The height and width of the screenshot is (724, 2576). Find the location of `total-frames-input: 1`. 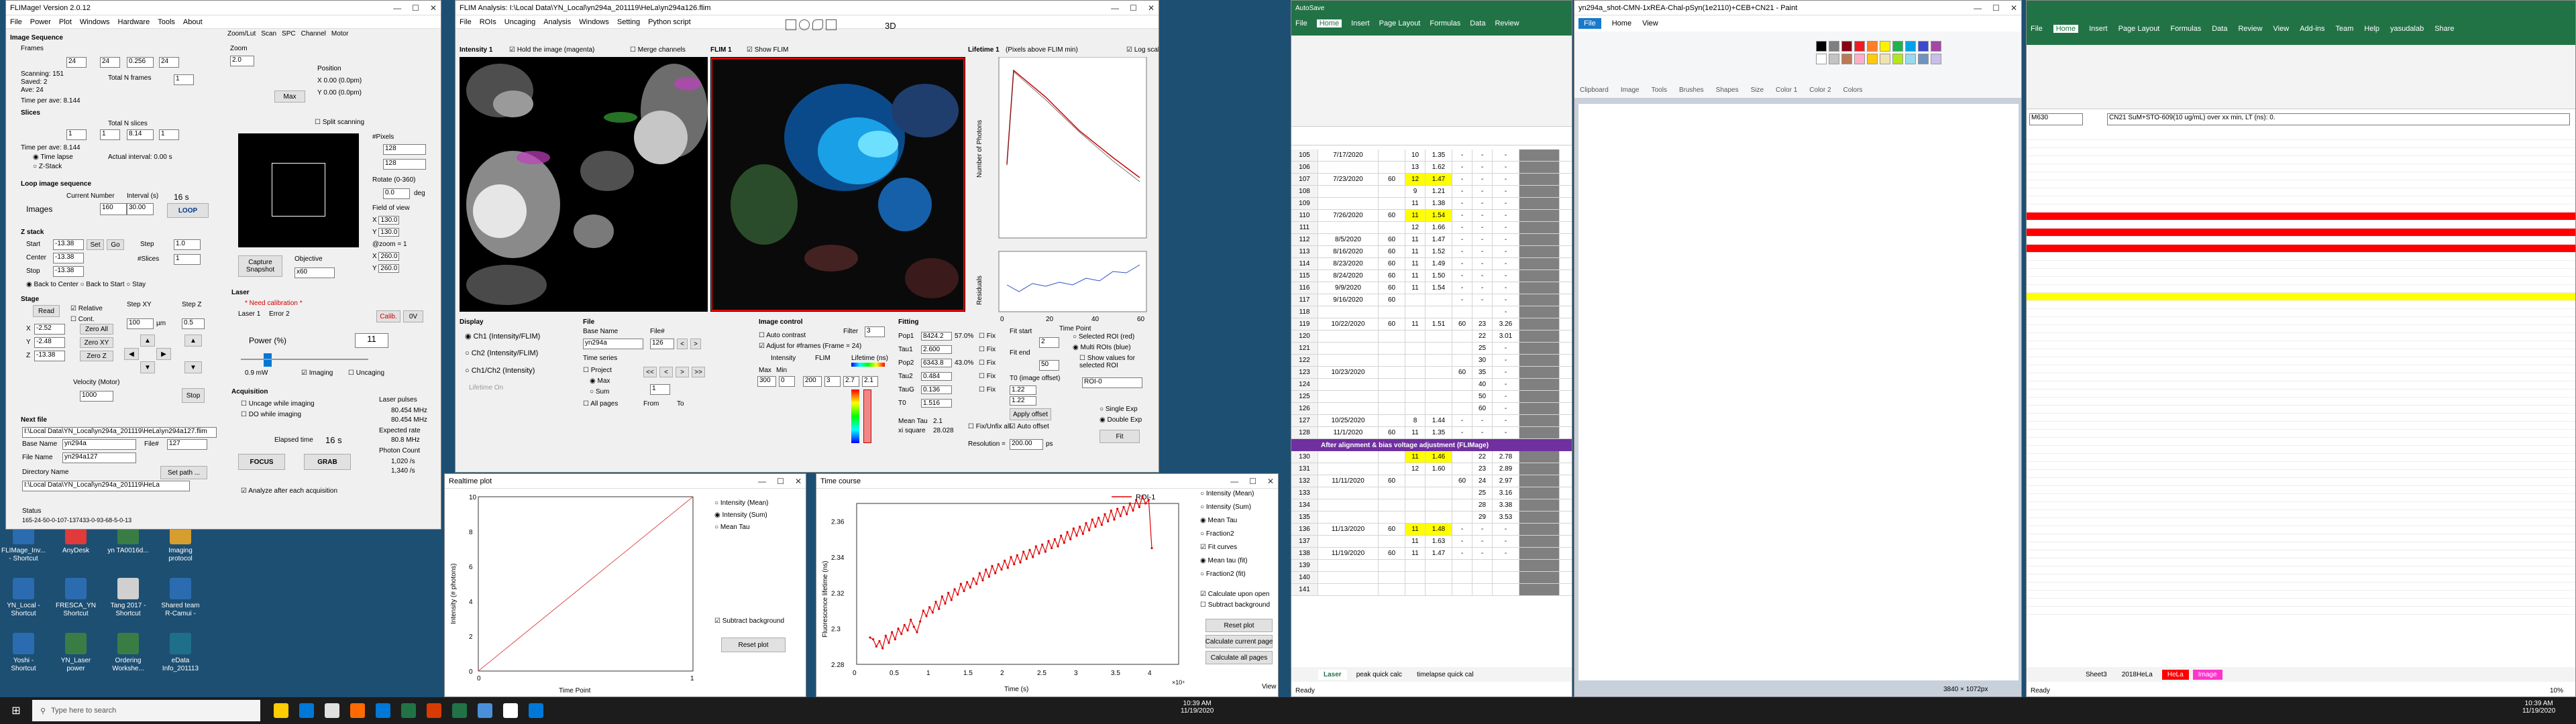

total-frames-input: 1 is located at coordinates (184, 79).